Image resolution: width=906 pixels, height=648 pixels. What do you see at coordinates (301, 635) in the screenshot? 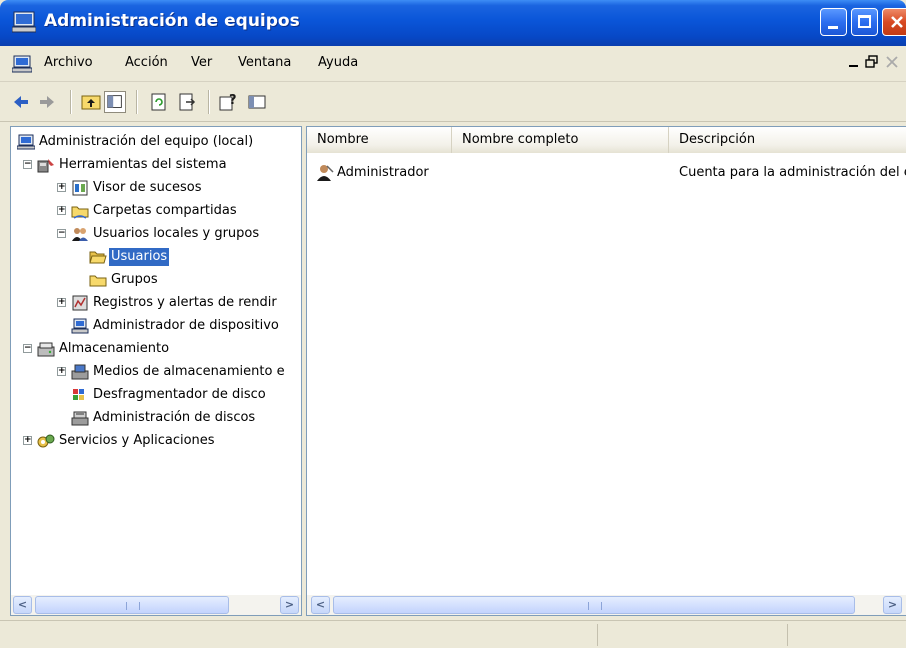
I see `status-cell-main` at bounding box center [301, 635].